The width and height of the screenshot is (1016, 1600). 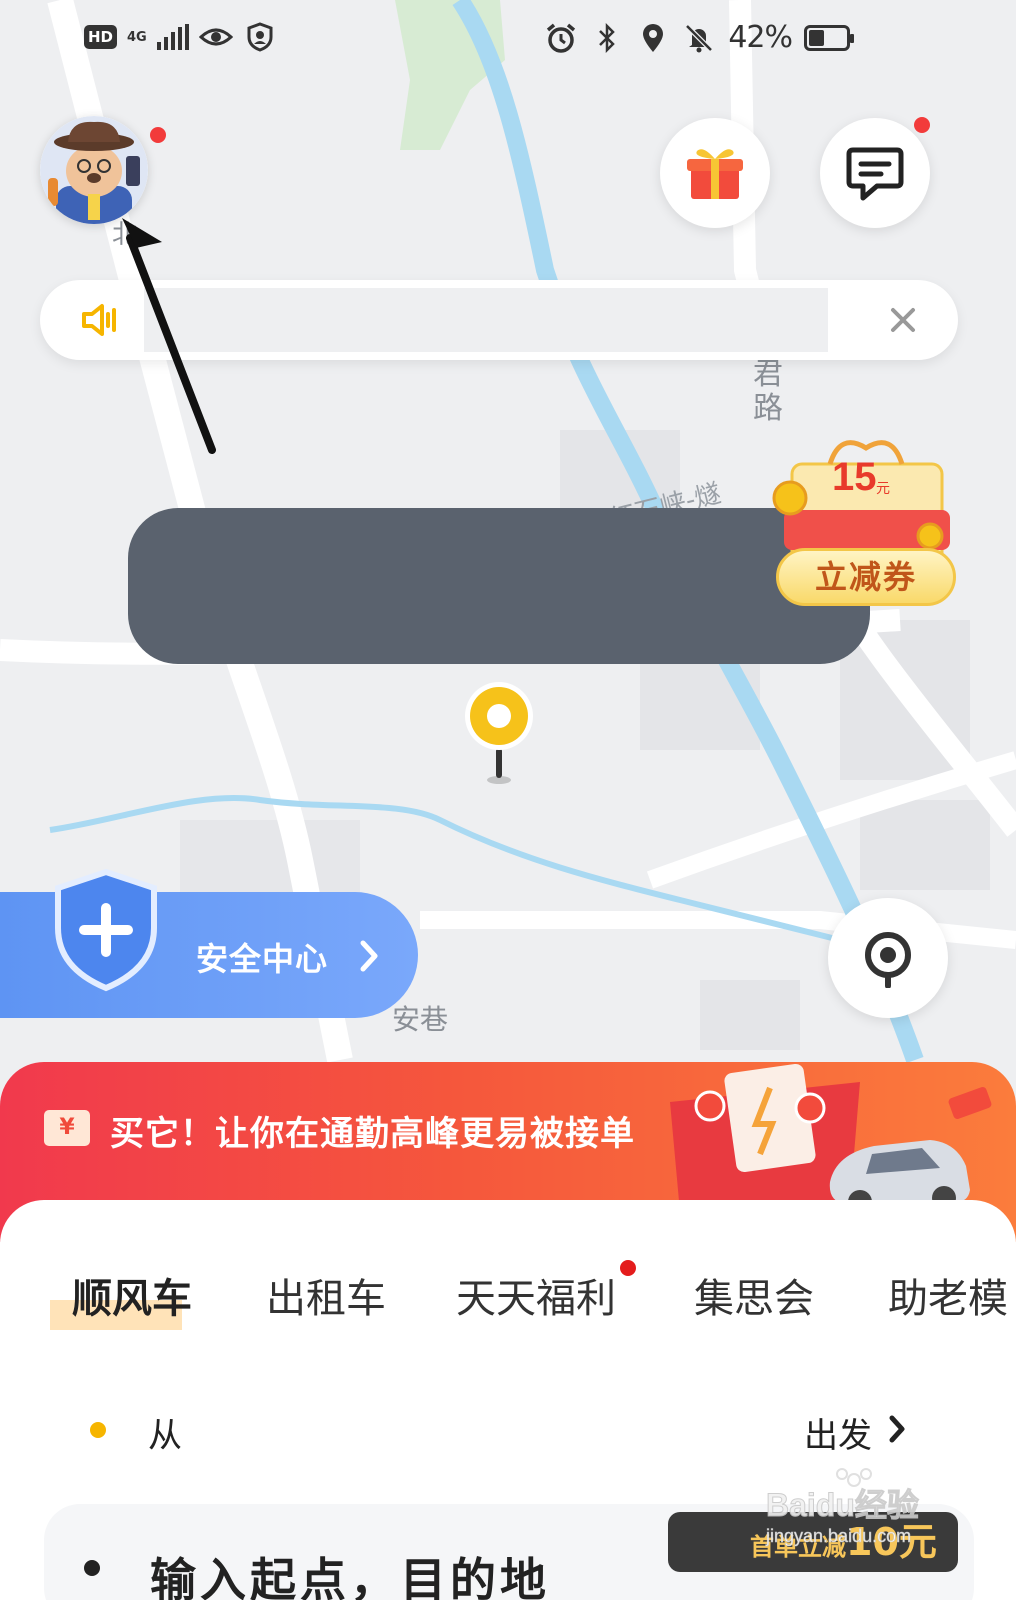 What do you see at coordinates (216, 37) in the screenshot?
I see `eye-icon` at bounding box center [216, 37].